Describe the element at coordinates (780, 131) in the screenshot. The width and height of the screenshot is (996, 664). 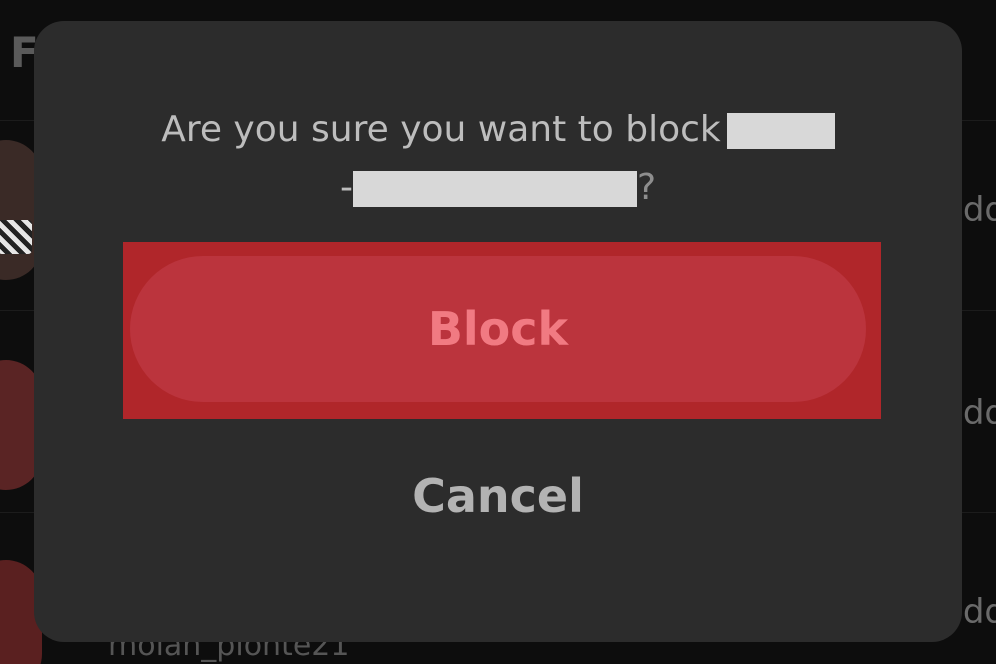
I see `redacted-name-part` at that location.